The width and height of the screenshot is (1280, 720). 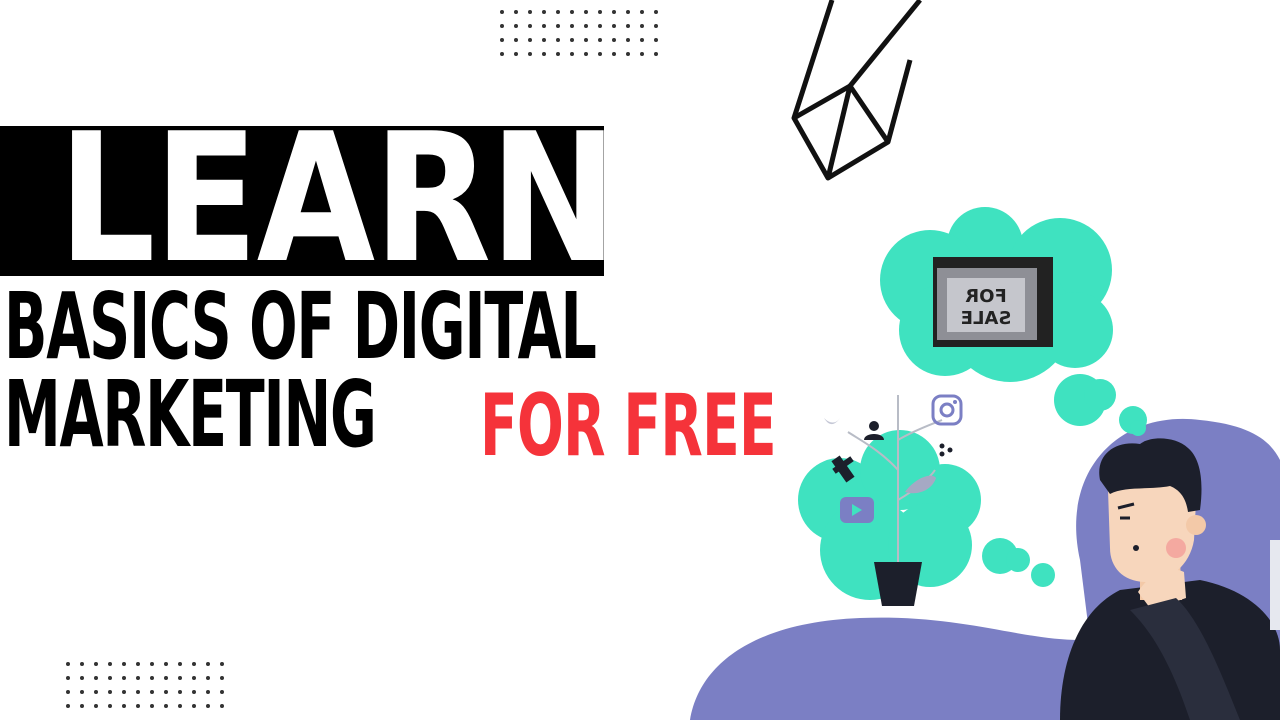 What do you see at coordinates (926, 515) in the screenshot?
I see `plant-cloud` at bounding box center [926, 515].